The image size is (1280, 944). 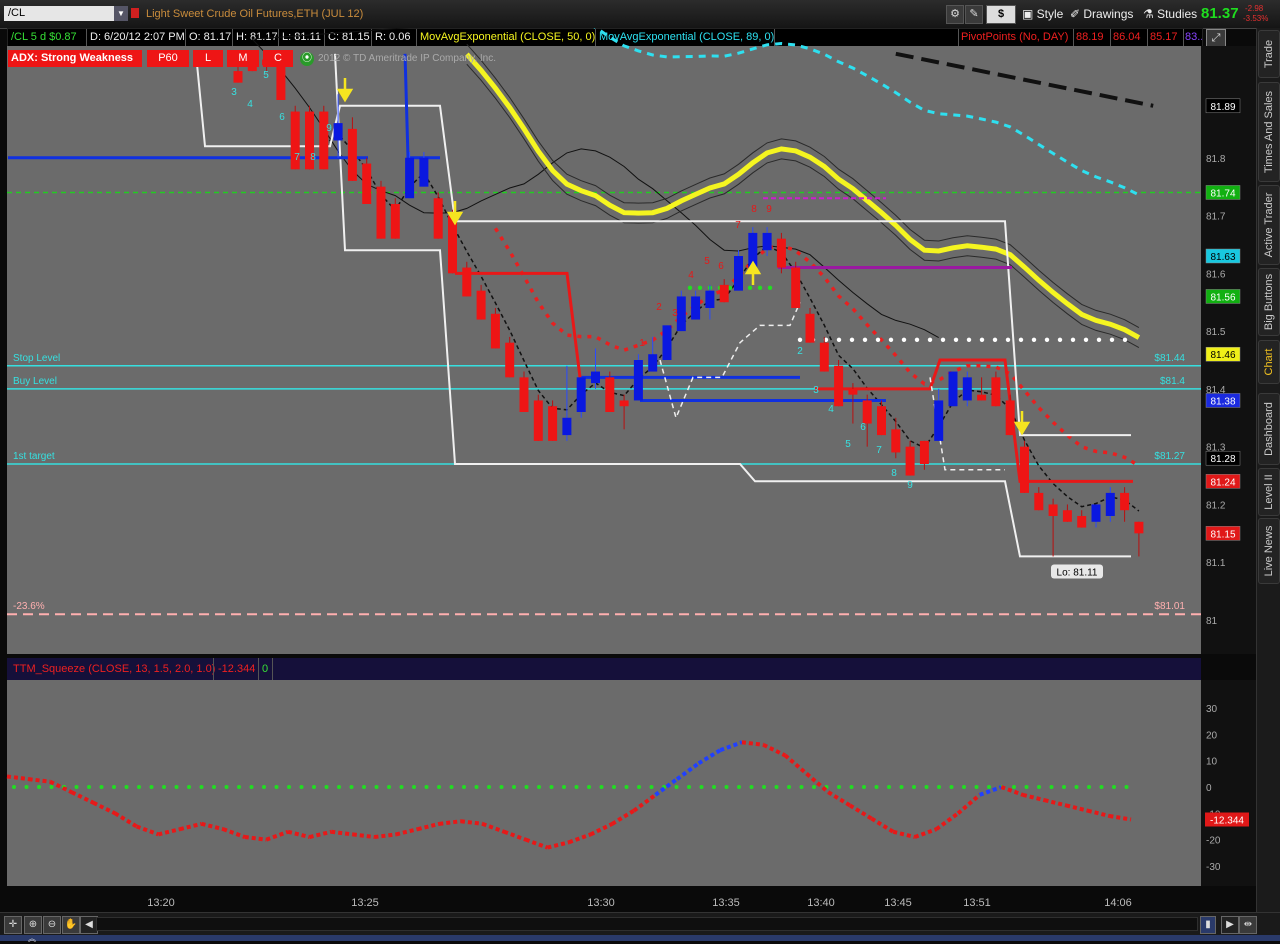 What do you see at coordinates (135, 13) in the screenshot?
I see `flag-icon` at bounding box center [135, 13].